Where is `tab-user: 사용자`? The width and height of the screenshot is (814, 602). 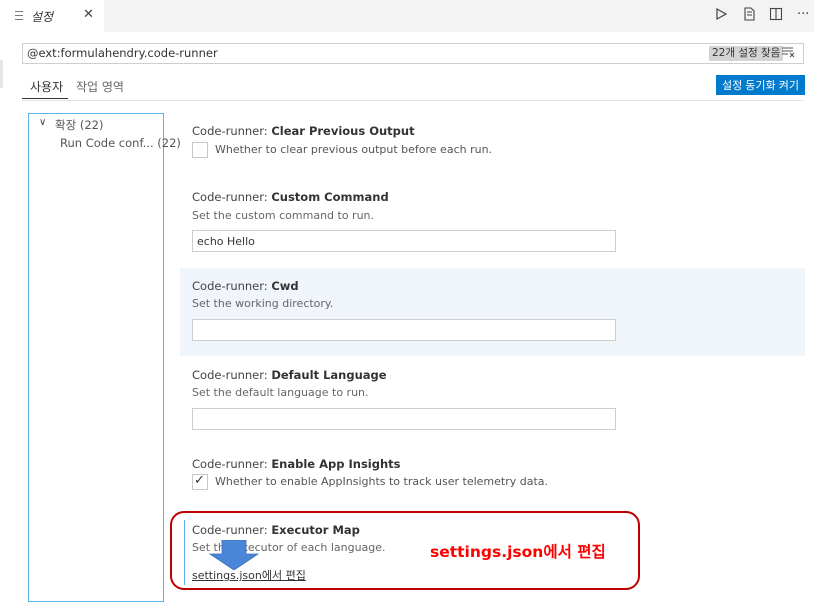 tab-user: 사용자 is located at coordinates (46, 86).